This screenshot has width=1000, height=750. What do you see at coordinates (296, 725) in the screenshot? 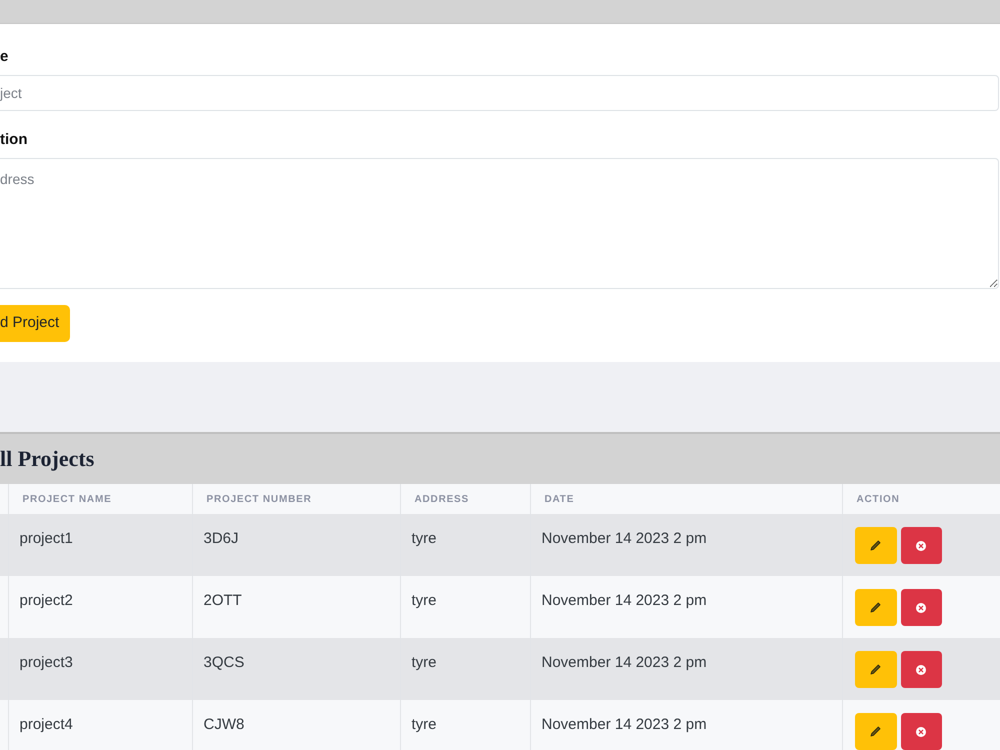
I see `table-cell: CJW8` at bounding box center [296, 725].